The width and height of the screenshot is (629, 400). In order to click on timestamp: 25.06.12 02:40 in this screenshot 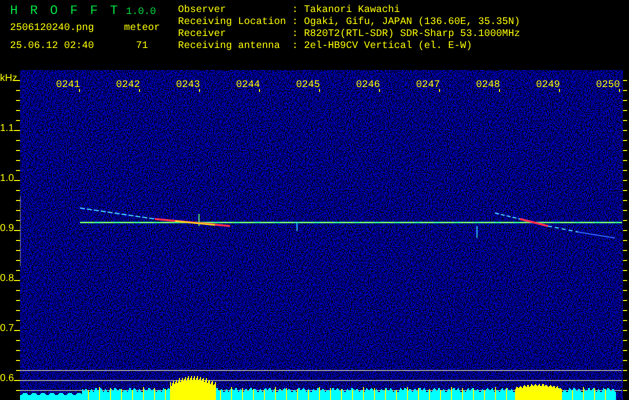, I will do `click(52, 47)`.